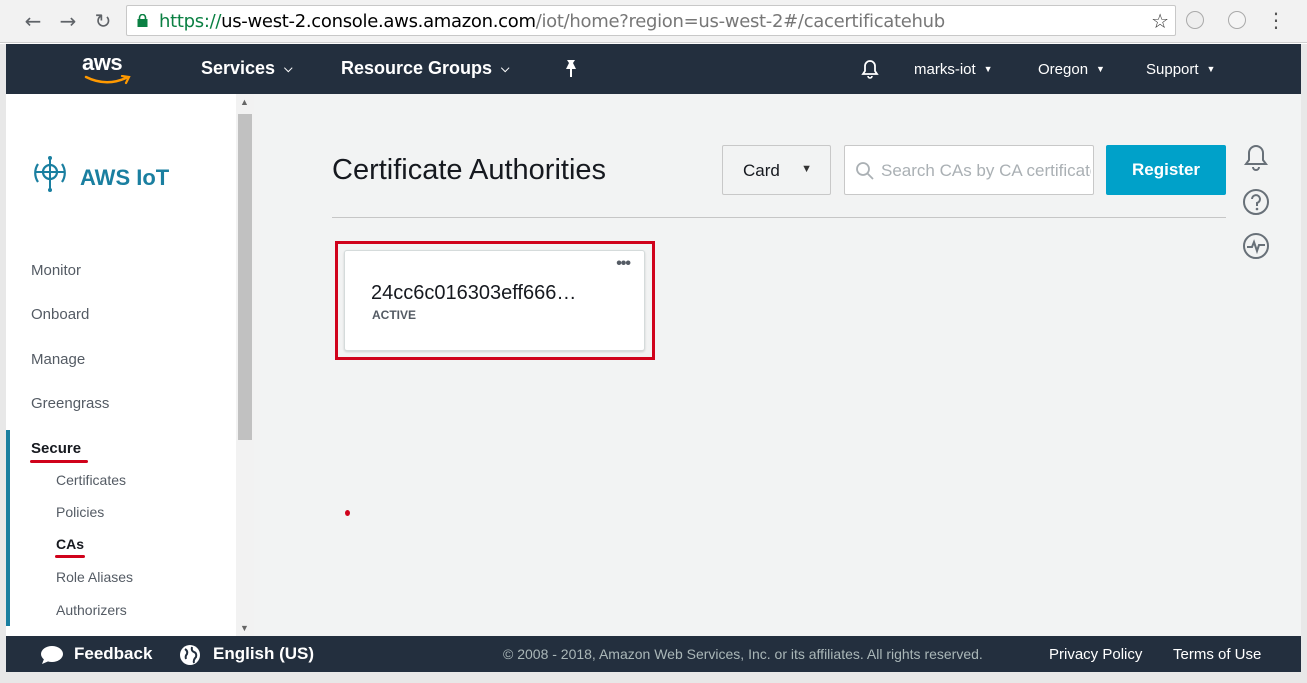  Describe the element at coordinates (986, 171) in the screenshot. I see `search-input` at that location.